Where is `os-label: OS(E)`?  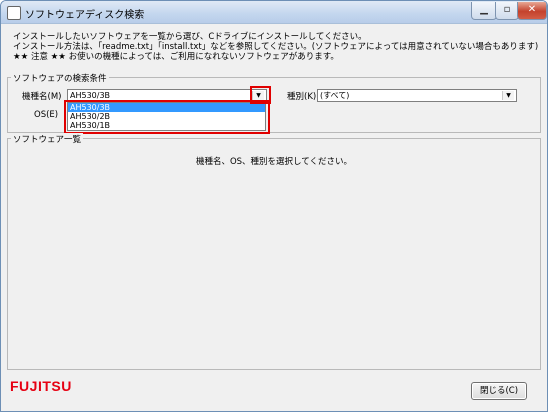
os-label: OS(E) is located at coordinates (46, 115).